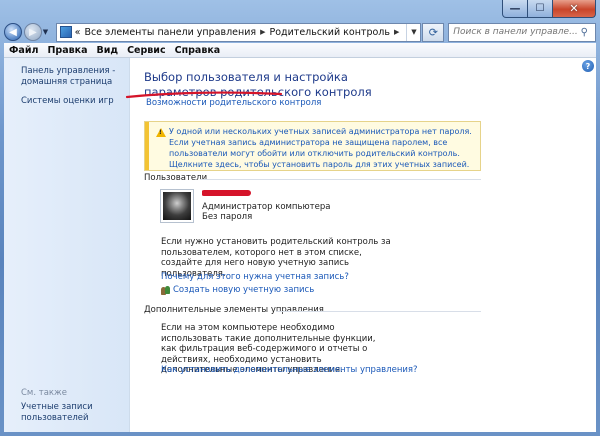 This screenshot has height=436, width=600. Describe the element at coordinates (340, 179) in the screenshot. I see `users-divider` at that location.